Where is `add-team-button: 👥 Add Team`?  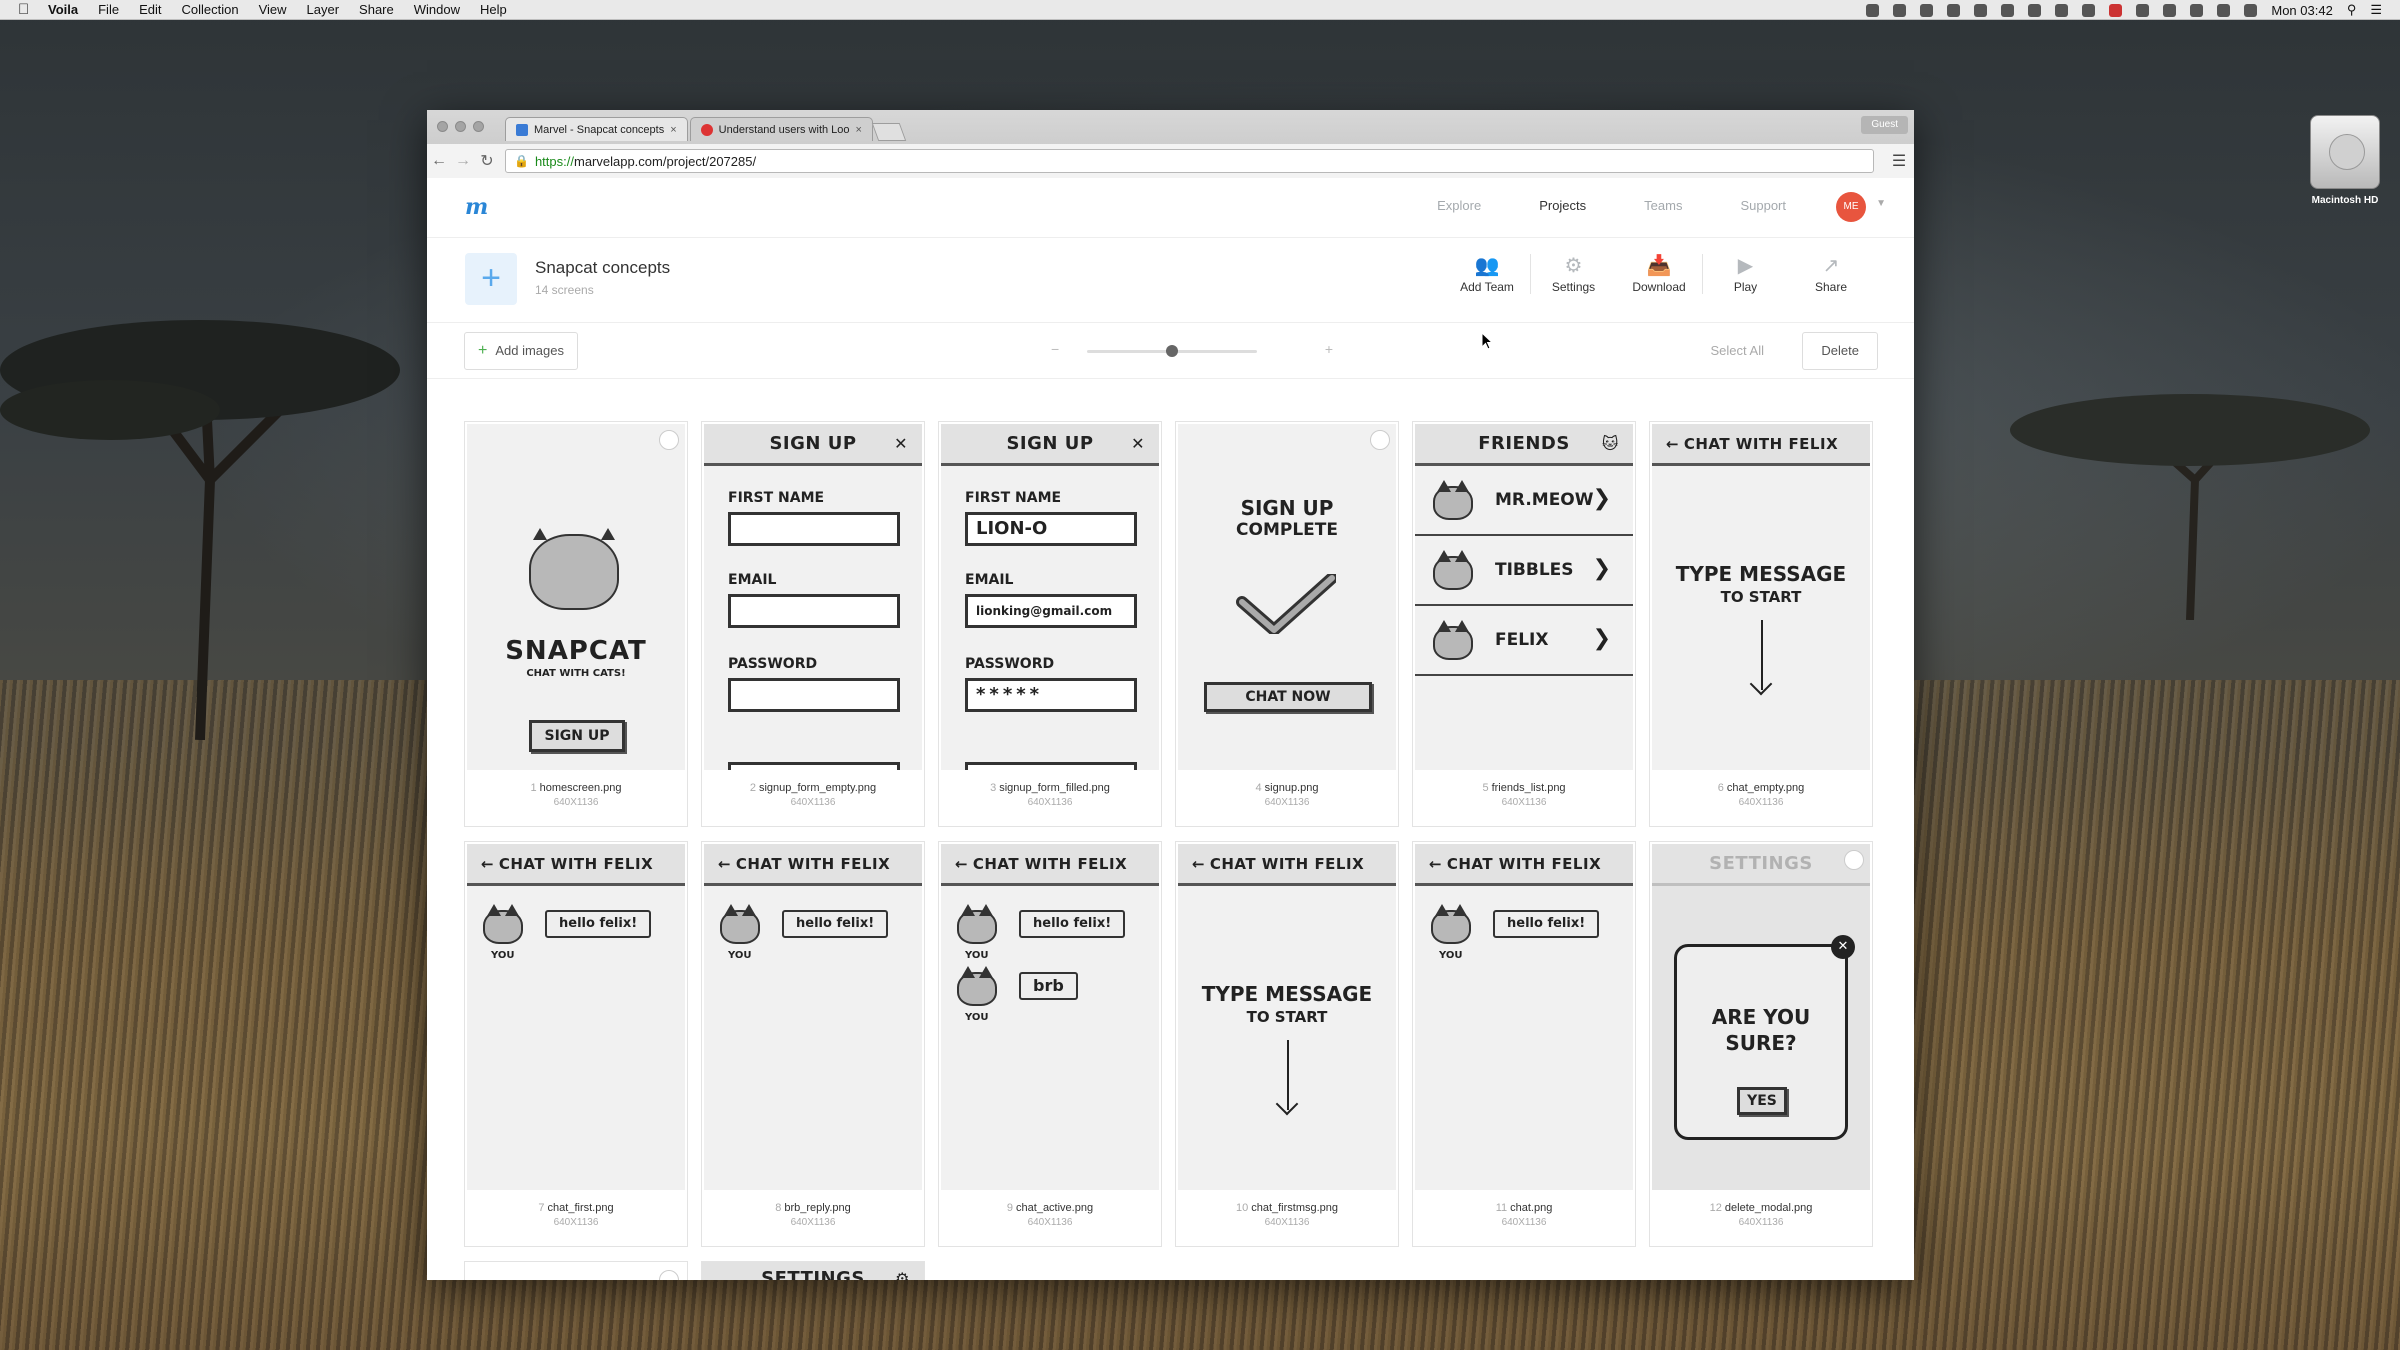 add-team-button: 👥 Add Team is located at coordinates (1487, 274).